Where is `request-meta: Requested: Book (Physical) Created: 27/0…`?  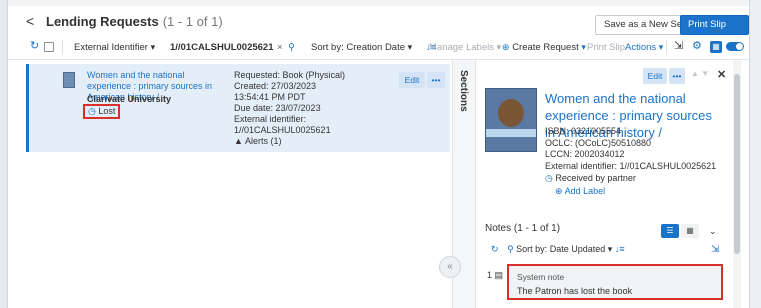
request-meta: Requested: Book (Physical) Created: 27/0… is located at coordinates (309, 108).